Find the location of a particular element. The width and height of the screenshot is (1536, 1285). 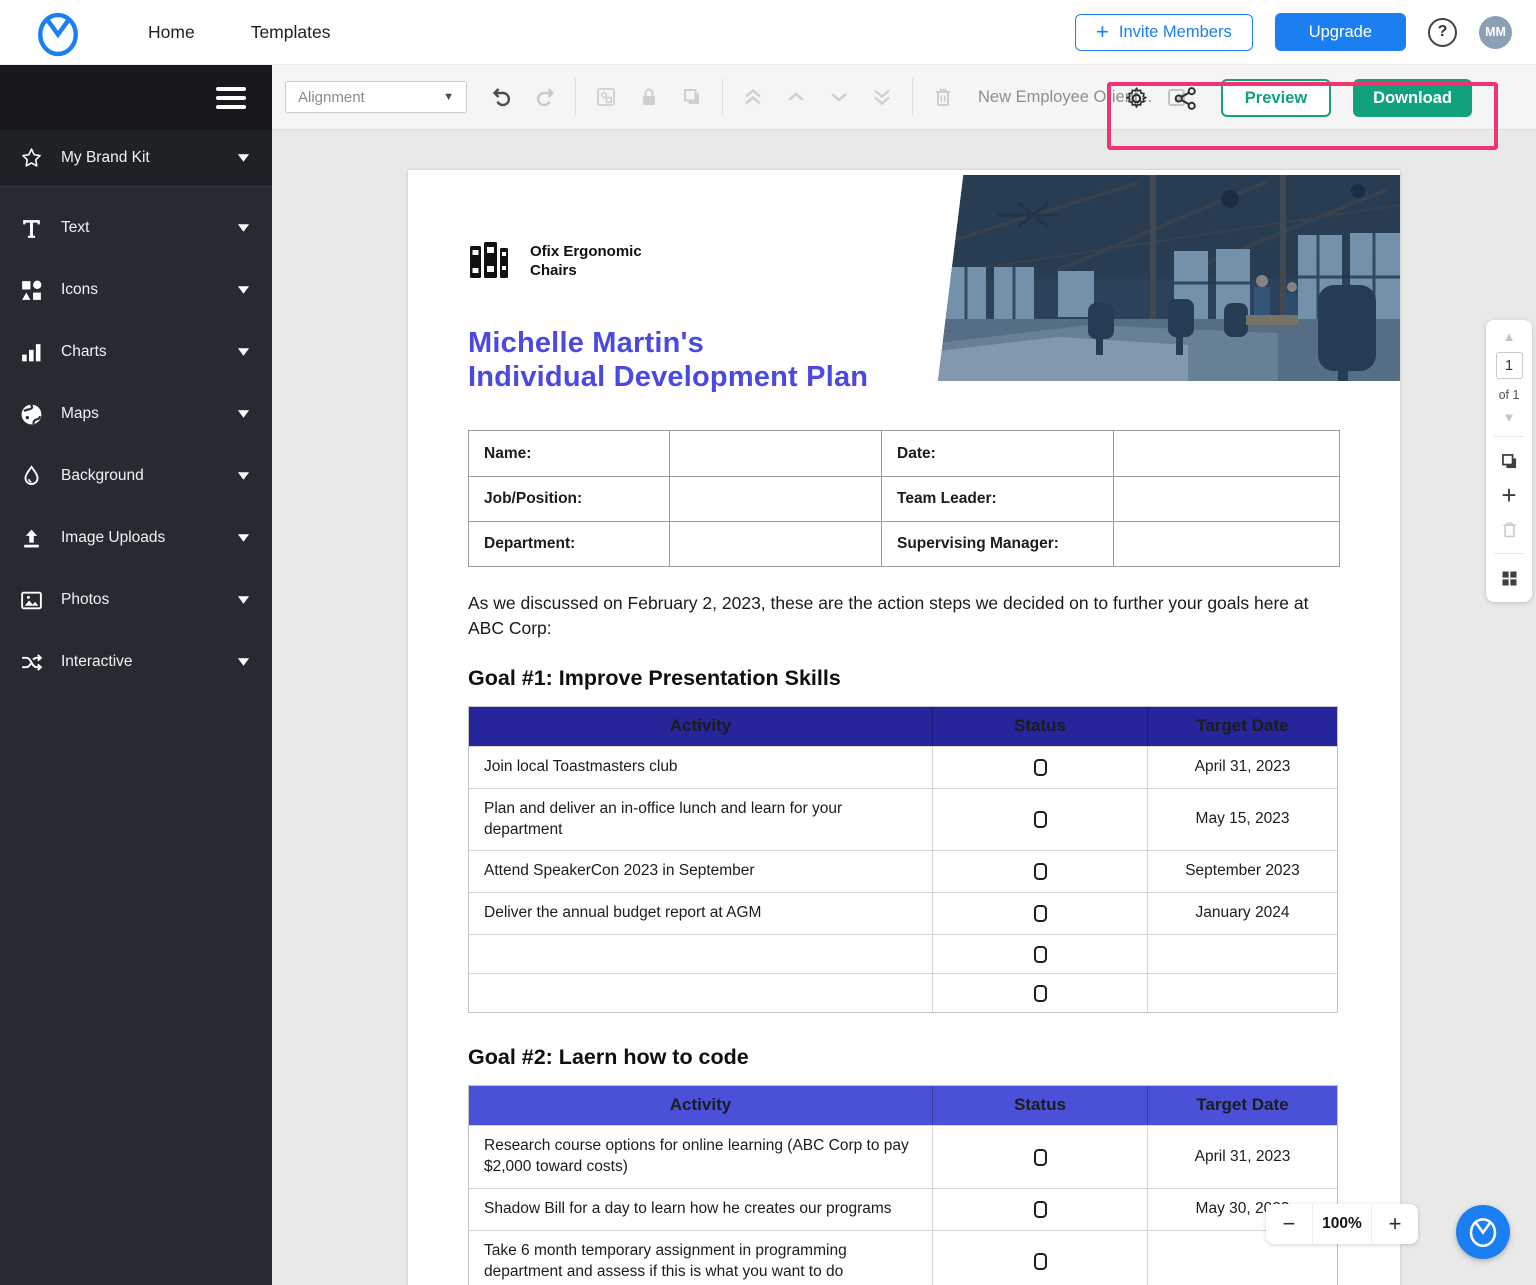

page-up-icon: ▲ is located at coordinates (1509, 336).